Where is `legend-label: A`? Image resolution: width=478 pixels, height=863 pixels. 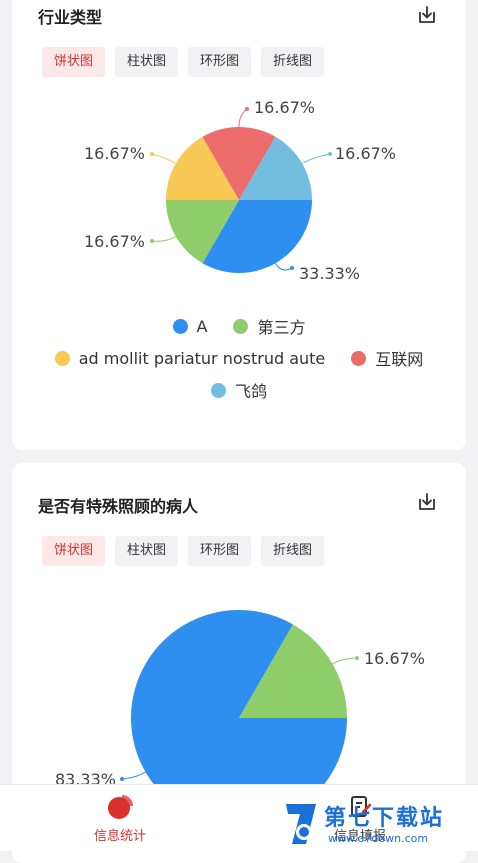
legend-label: A is located at coordinates (202, 326).